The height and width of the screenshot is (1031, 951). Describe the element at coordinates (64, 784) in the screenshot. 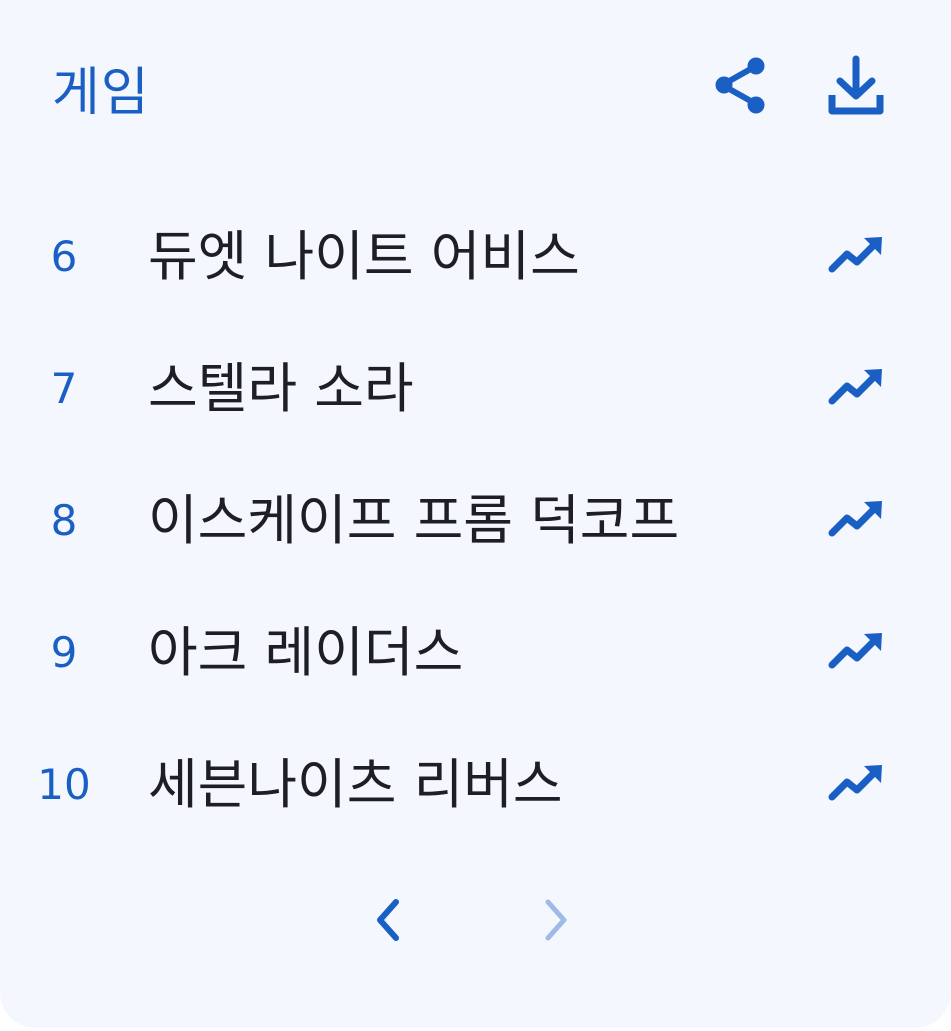

I see `rank-number: 10` at that location.